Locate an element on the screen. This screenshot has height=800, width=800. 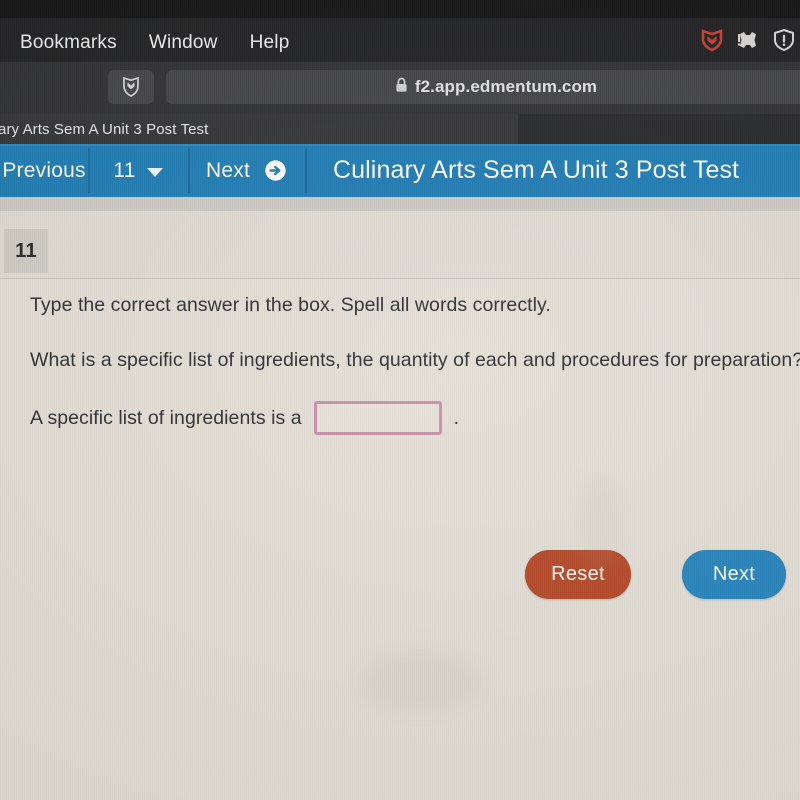
question-number-badge: 11 is located at coordinates (26, 251).